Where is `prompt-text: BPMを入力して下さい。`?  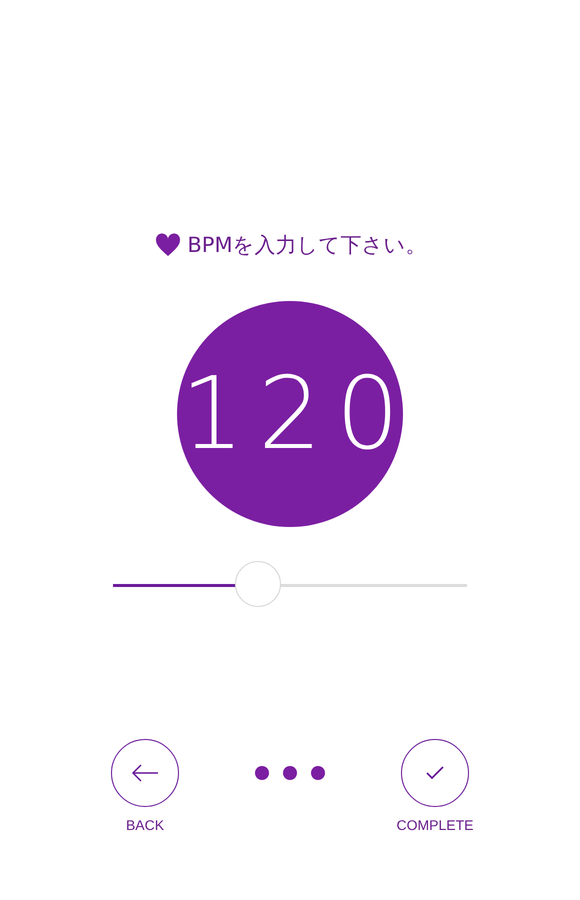
prompt-text: BPMを入力して下さい。 is located at coordinates (307, 245).